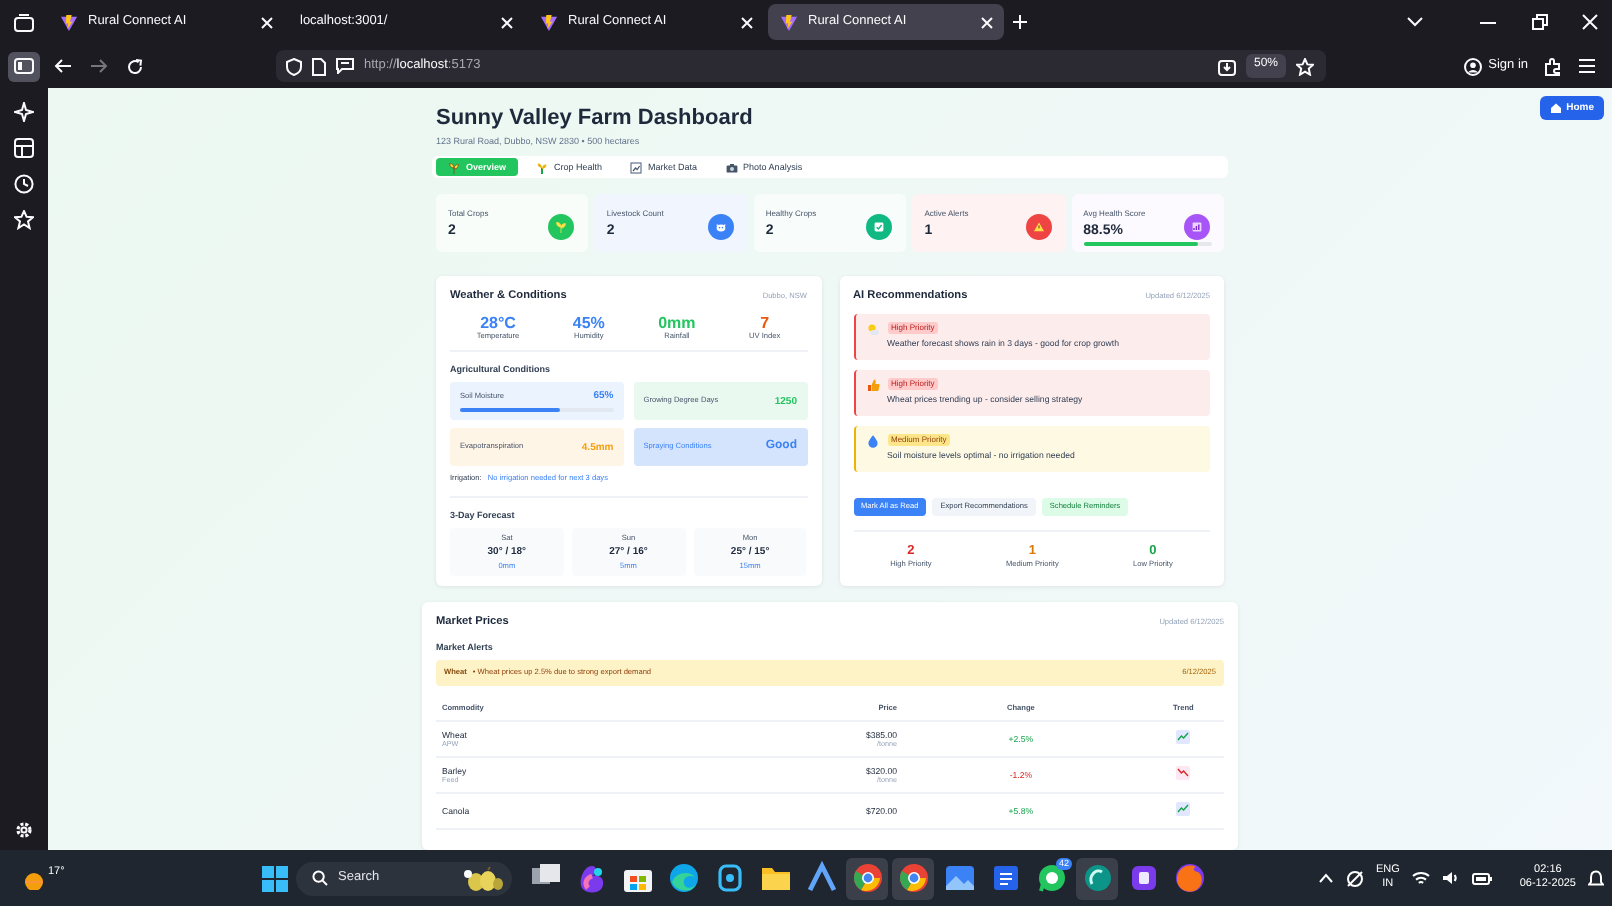 The height and width of the screenshot is (906, 1612). What do you see at coordinates (1587, 66) in the screenshot?
I see `menu-icon` at bounding box center [1587, 66].